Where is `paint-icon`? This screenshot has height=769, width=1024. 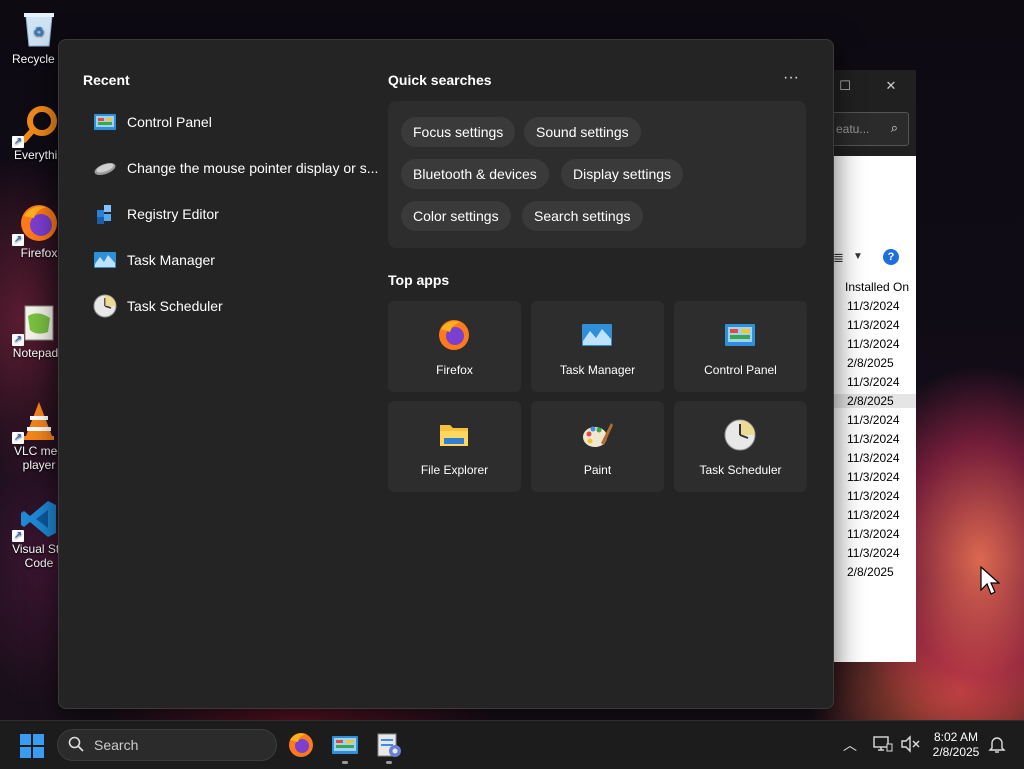
paint-icon is located at coordinates (597, 435).